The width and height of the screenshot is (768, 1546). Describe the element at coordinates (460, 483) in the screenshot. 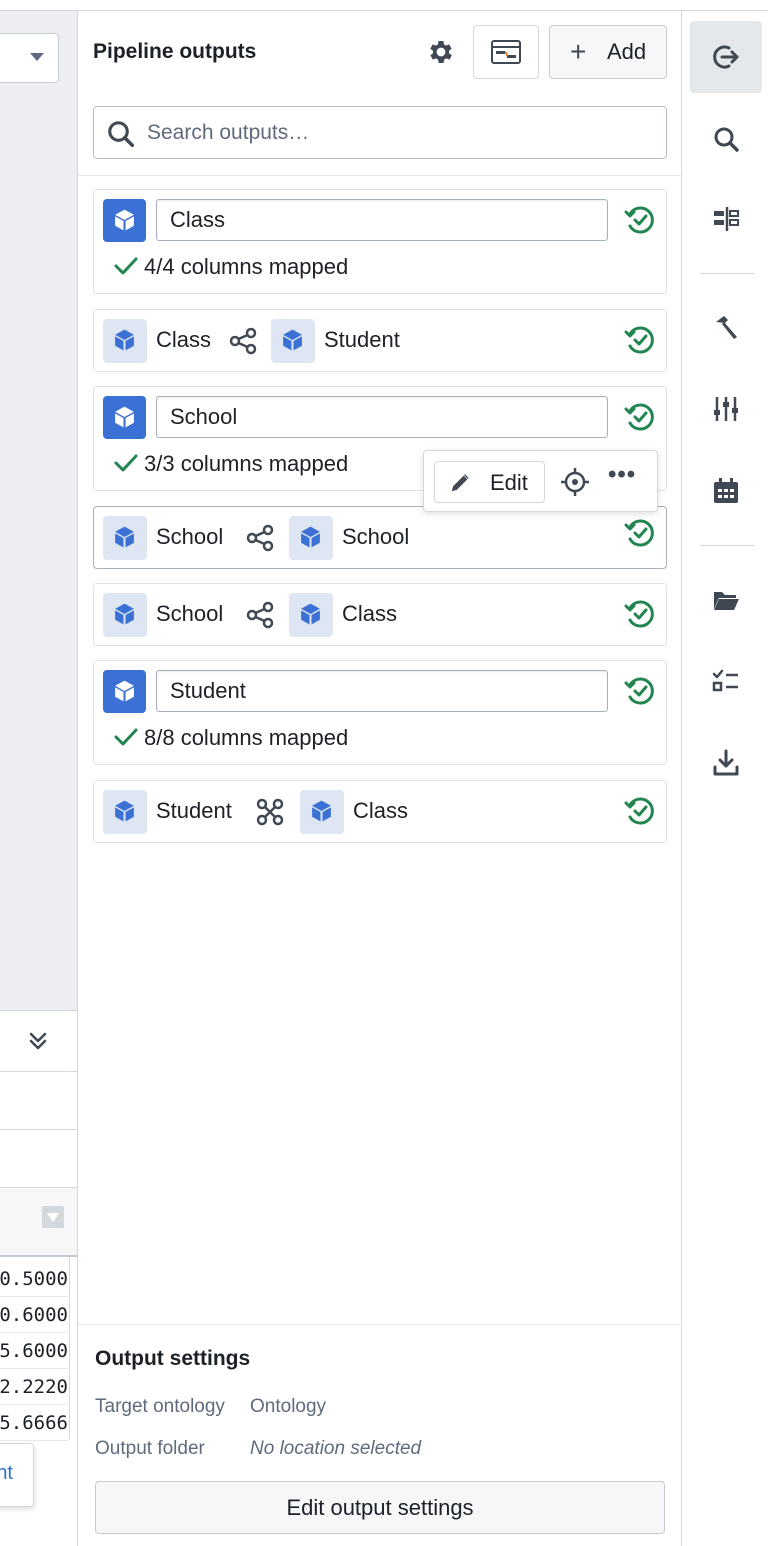

I see `pencil-icon` at that location.